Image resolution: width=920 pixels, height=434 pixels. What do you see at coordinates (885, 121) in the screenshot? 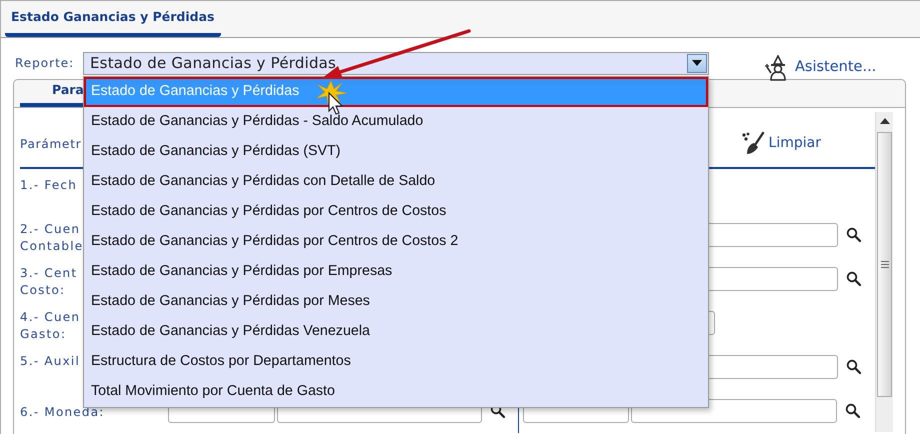
I see `scroll-up-icon` at bounding box center [885, 121].